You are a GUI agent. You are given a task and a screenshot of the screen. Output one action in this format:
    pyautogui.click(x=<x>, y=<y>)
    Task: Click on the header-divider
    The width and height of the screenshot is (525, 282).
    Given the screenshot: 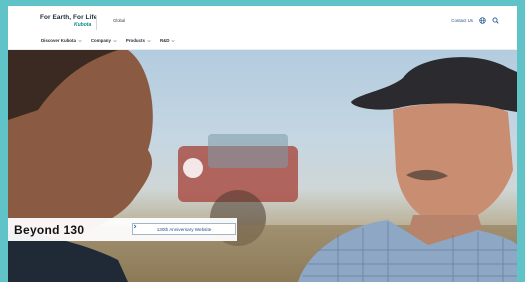 What is the action you would take?
    pyautogui.click(x=96, y=23)
    